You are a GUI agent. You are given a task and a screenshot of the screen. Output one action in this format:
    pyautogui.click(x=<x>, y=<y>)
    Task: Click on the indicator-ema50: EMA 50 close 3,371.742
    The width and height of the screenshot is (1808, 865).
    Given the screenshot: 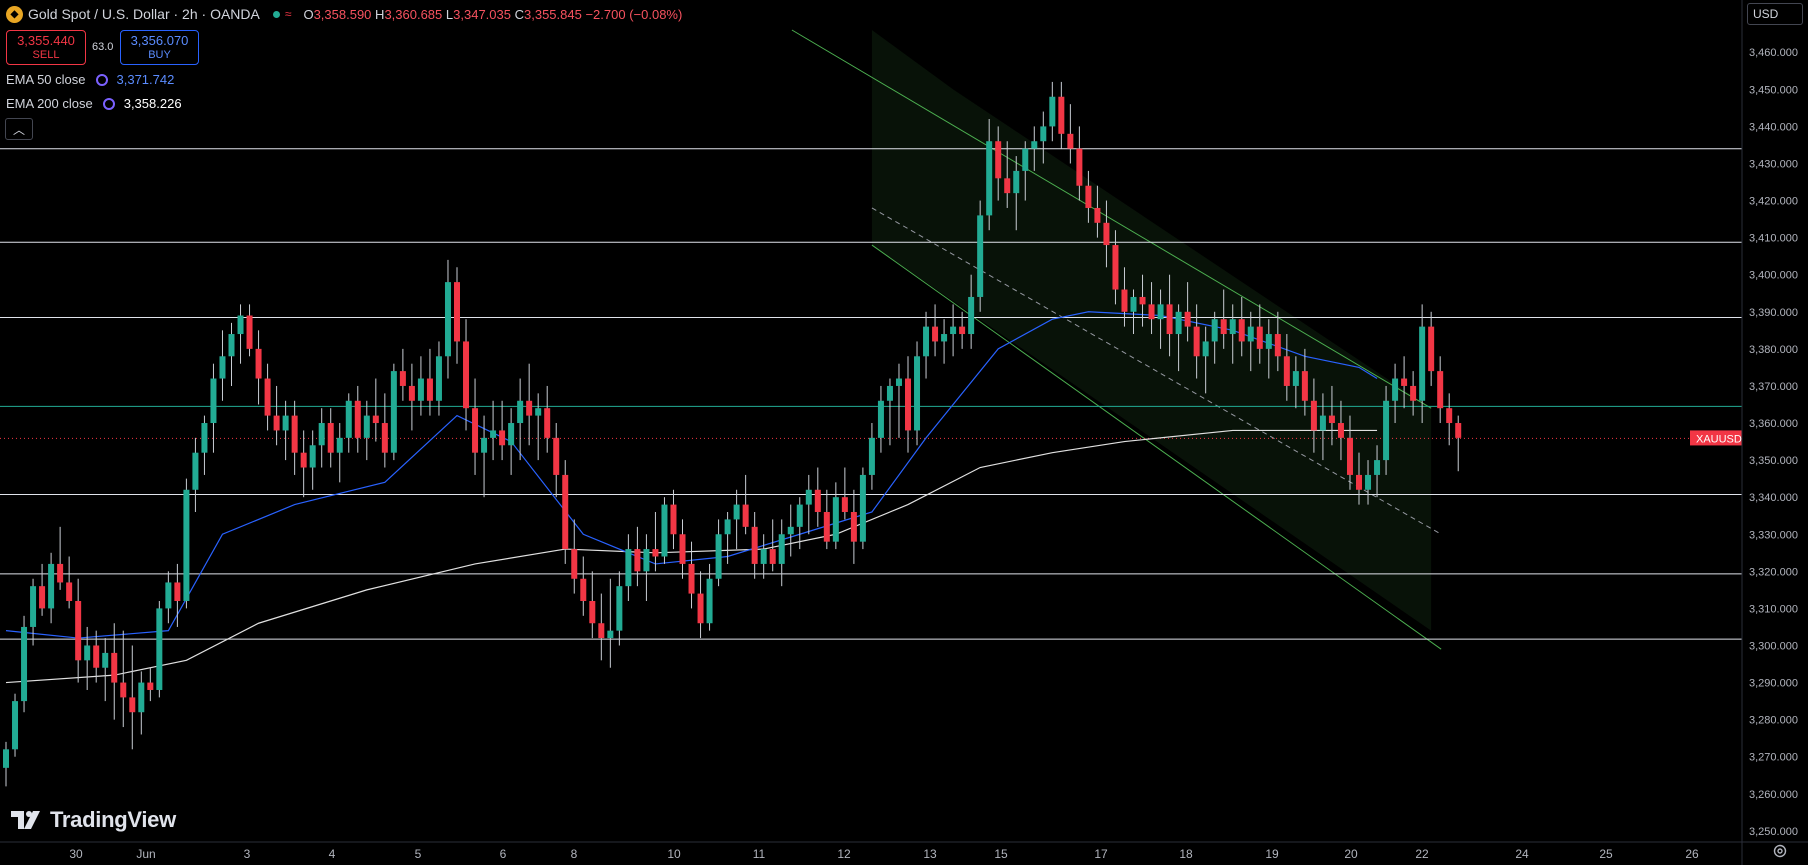 What is the action you would take?
    pyautogui.click(x=90, y=79)
    